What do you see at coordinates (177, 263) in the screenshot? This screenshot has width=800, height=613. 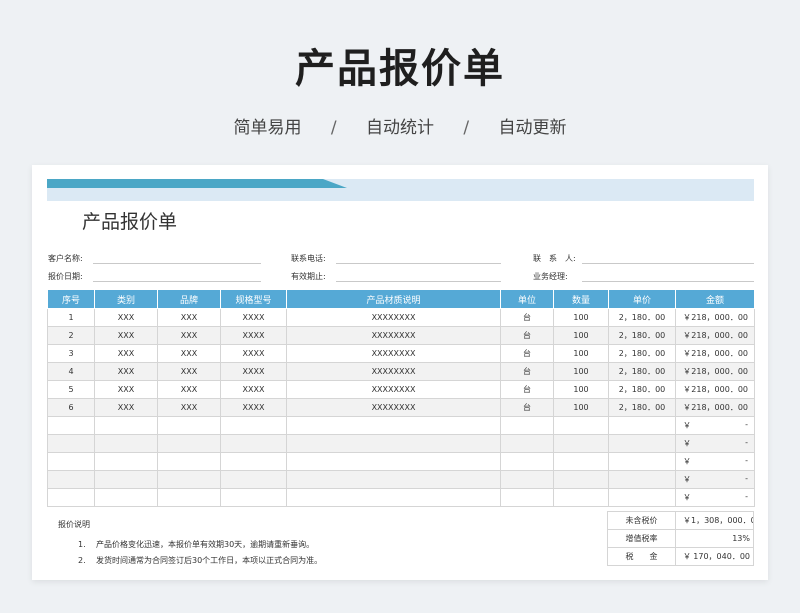 I see `customer-name-field` at bounding box center [177, 263].